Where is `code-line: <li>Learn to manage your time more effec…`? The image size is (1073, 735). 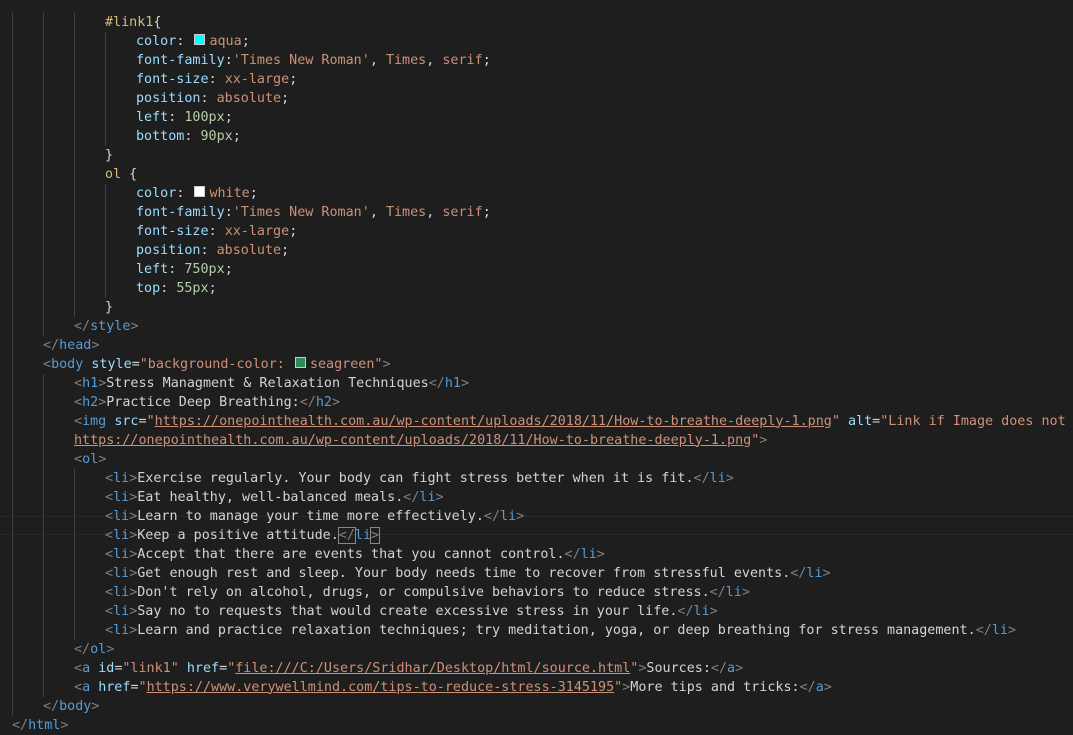
code-line: <li>Learn to manage your time more effec… is located at coordinates (314, 516).